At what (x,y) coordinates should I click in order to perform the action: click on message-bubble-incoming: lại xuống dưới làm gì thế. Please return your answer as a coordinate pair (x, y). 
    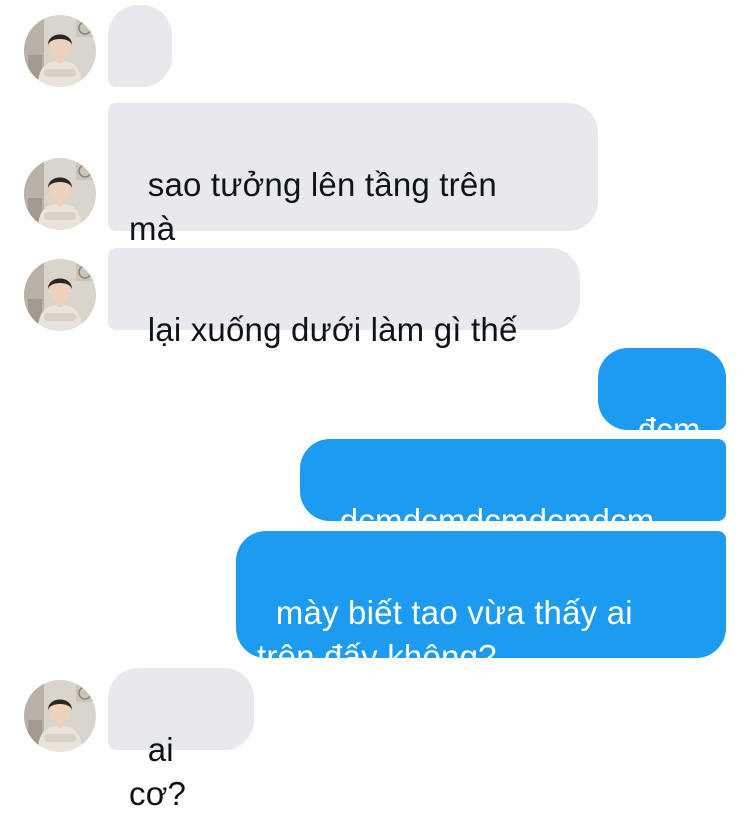
    Looking at the image, I should click on (344, 298).